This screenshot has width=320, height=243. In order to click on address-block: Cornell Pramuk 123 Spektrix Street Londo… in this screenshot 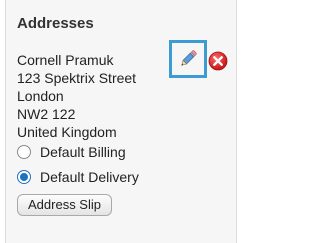, I will do `click(76, 96)`.